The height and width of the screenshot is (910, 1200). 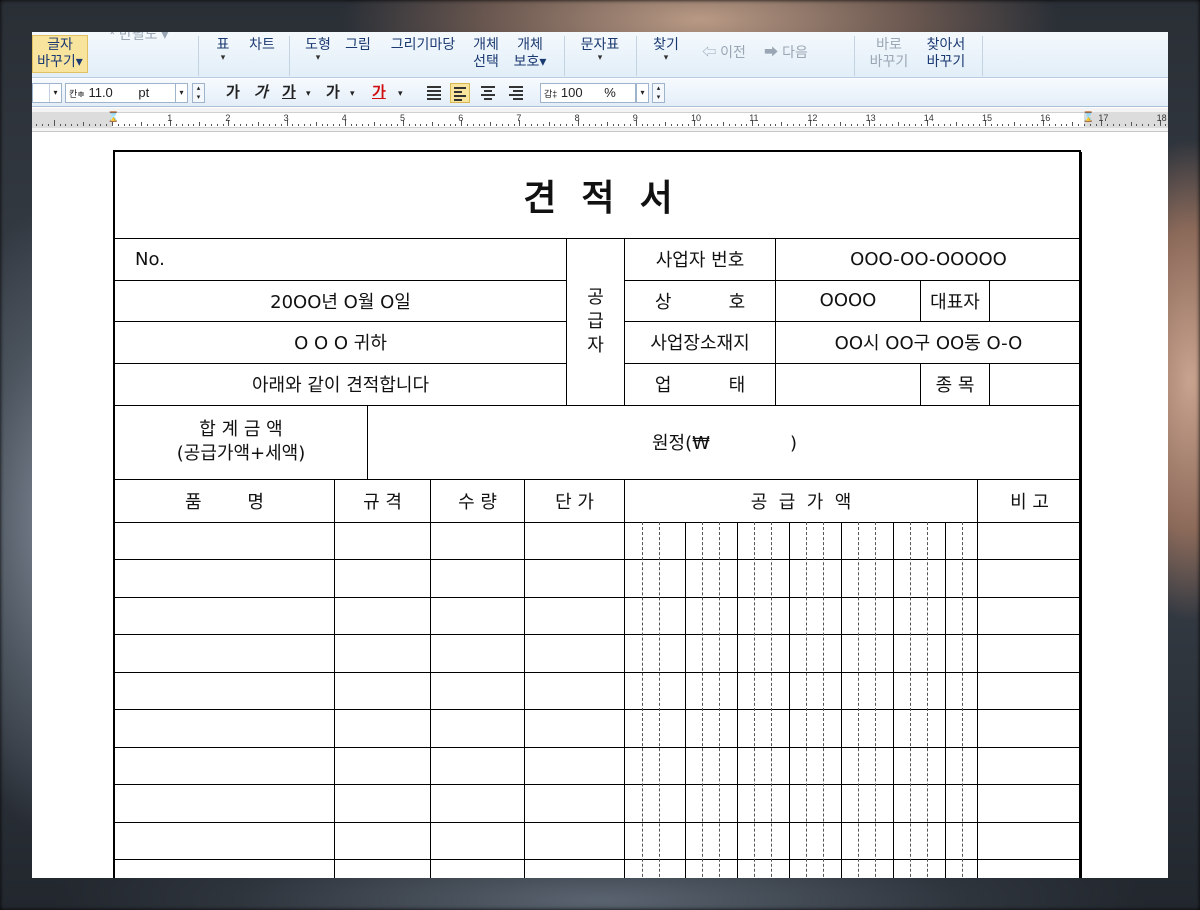 I want to click on layout-button: * 반필노 ▾, so click(x=139, y=37).